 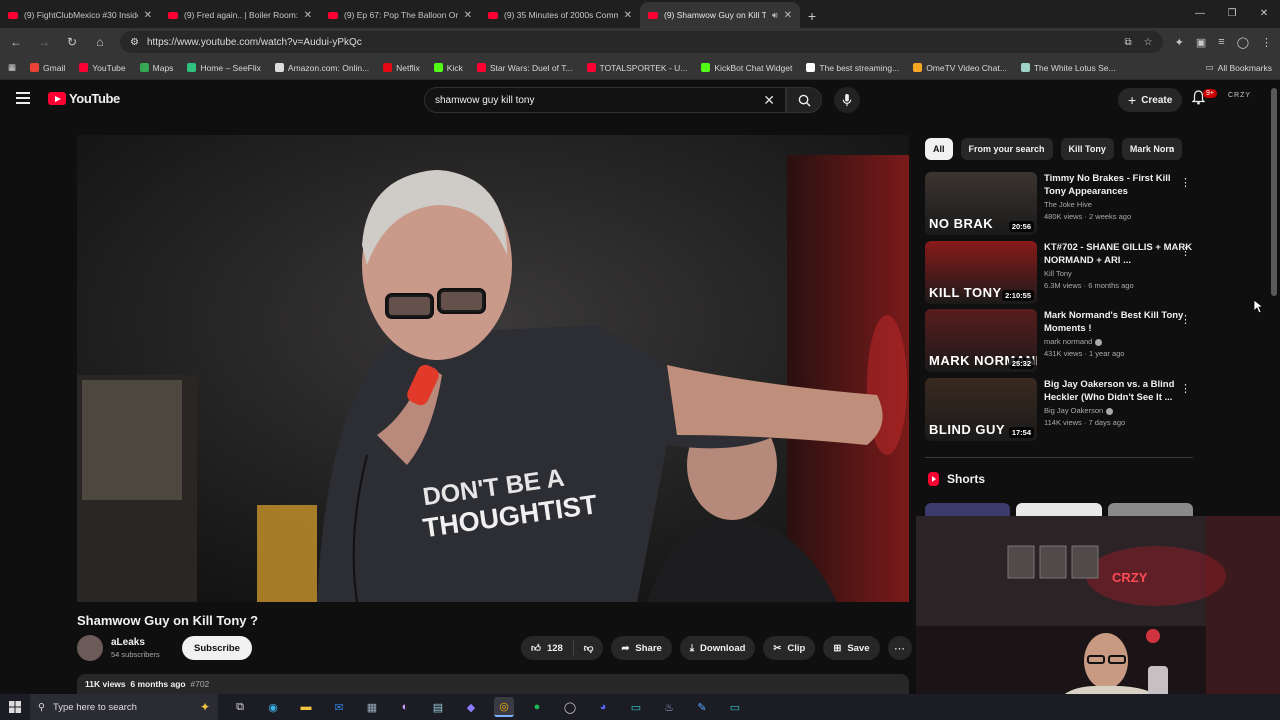 I want to click on channel-name: aLeaks, so click(x=135, y=642).